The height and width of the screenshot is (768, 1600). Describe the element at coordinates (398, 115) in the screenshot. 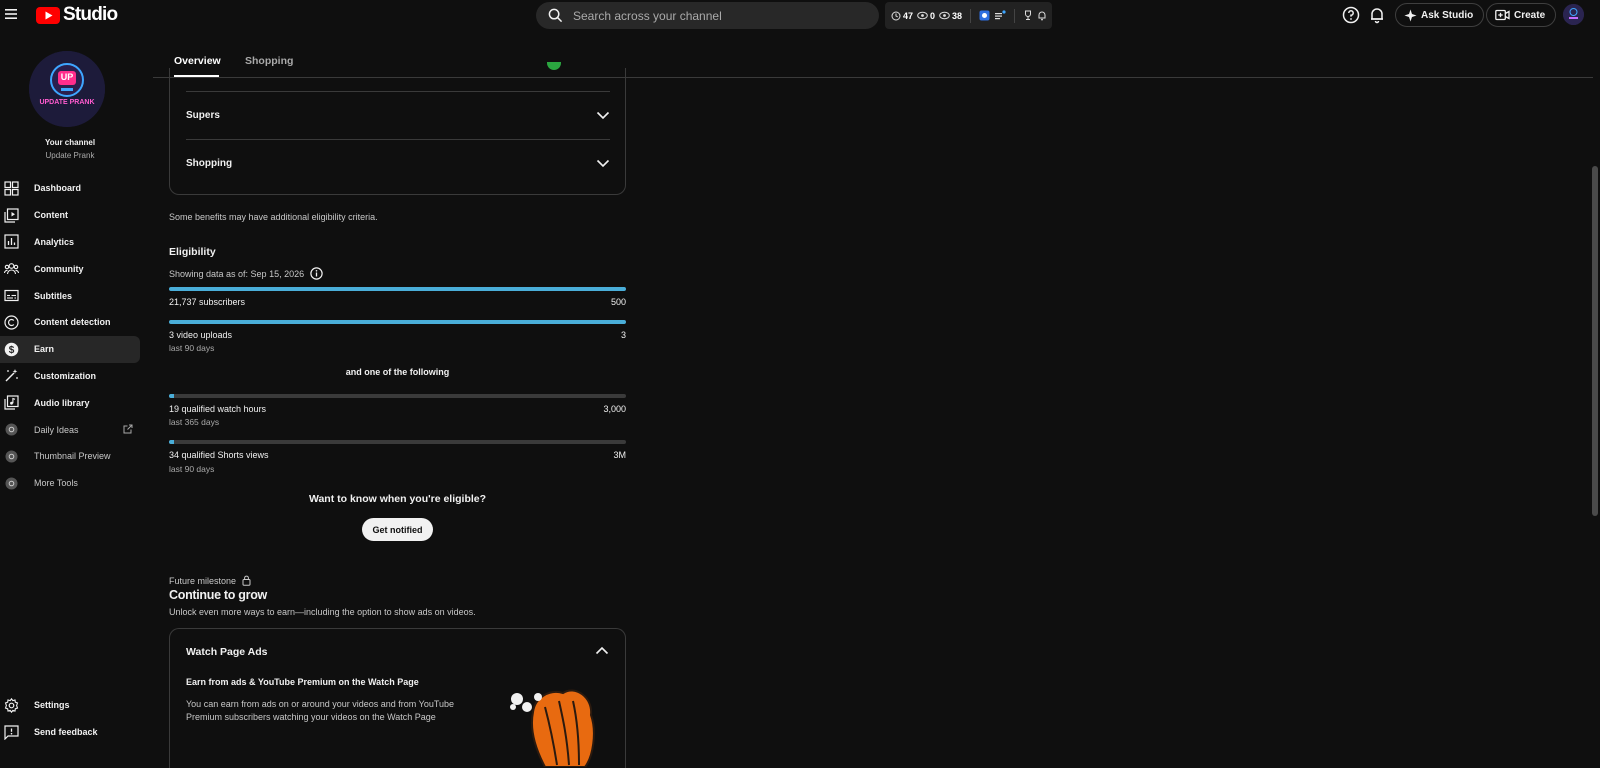

I see `supers-row: Supers` at that location.